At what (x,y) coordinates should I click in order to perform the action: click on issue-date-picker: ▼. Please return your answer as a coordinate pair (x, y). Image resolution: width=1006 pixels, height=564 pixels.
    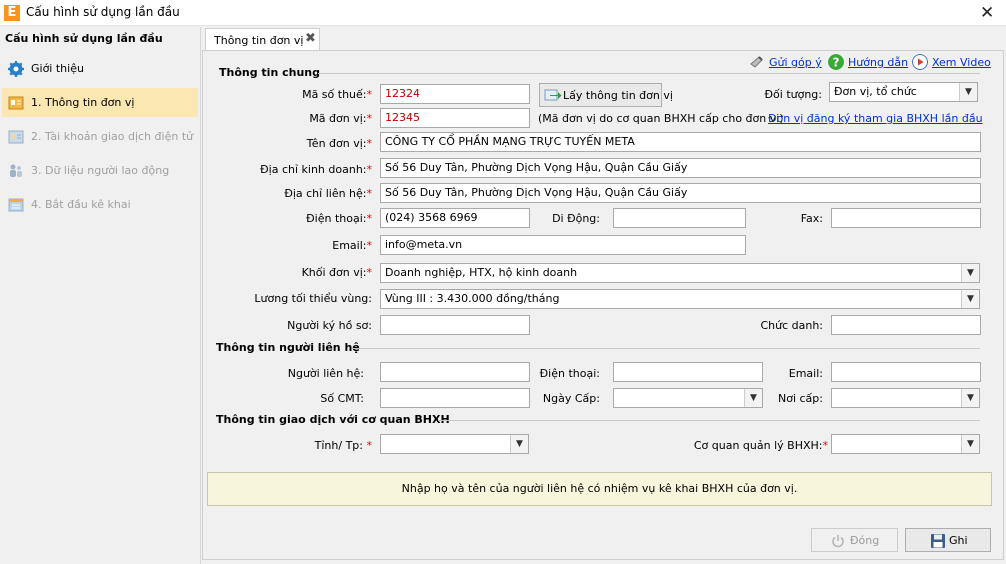
    Looking at the image, I should click on (688, 398).